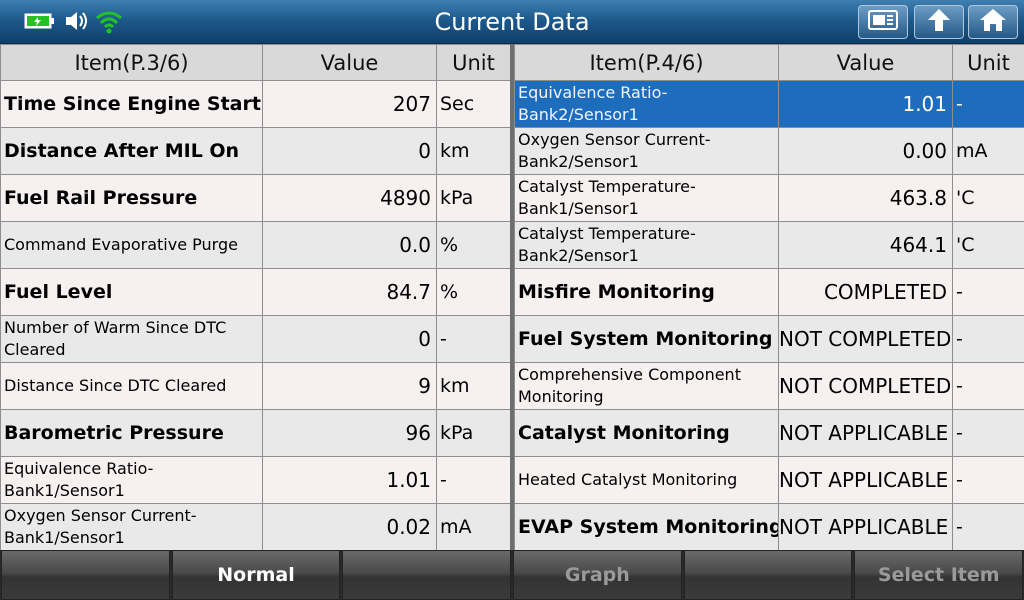 This screenshot has width=1024, height=600. Describe the element at coordinates (131, 480) in the screenshot. I see `item-name: Equivalence Ratio-Bank1/Sensor1` at that location.